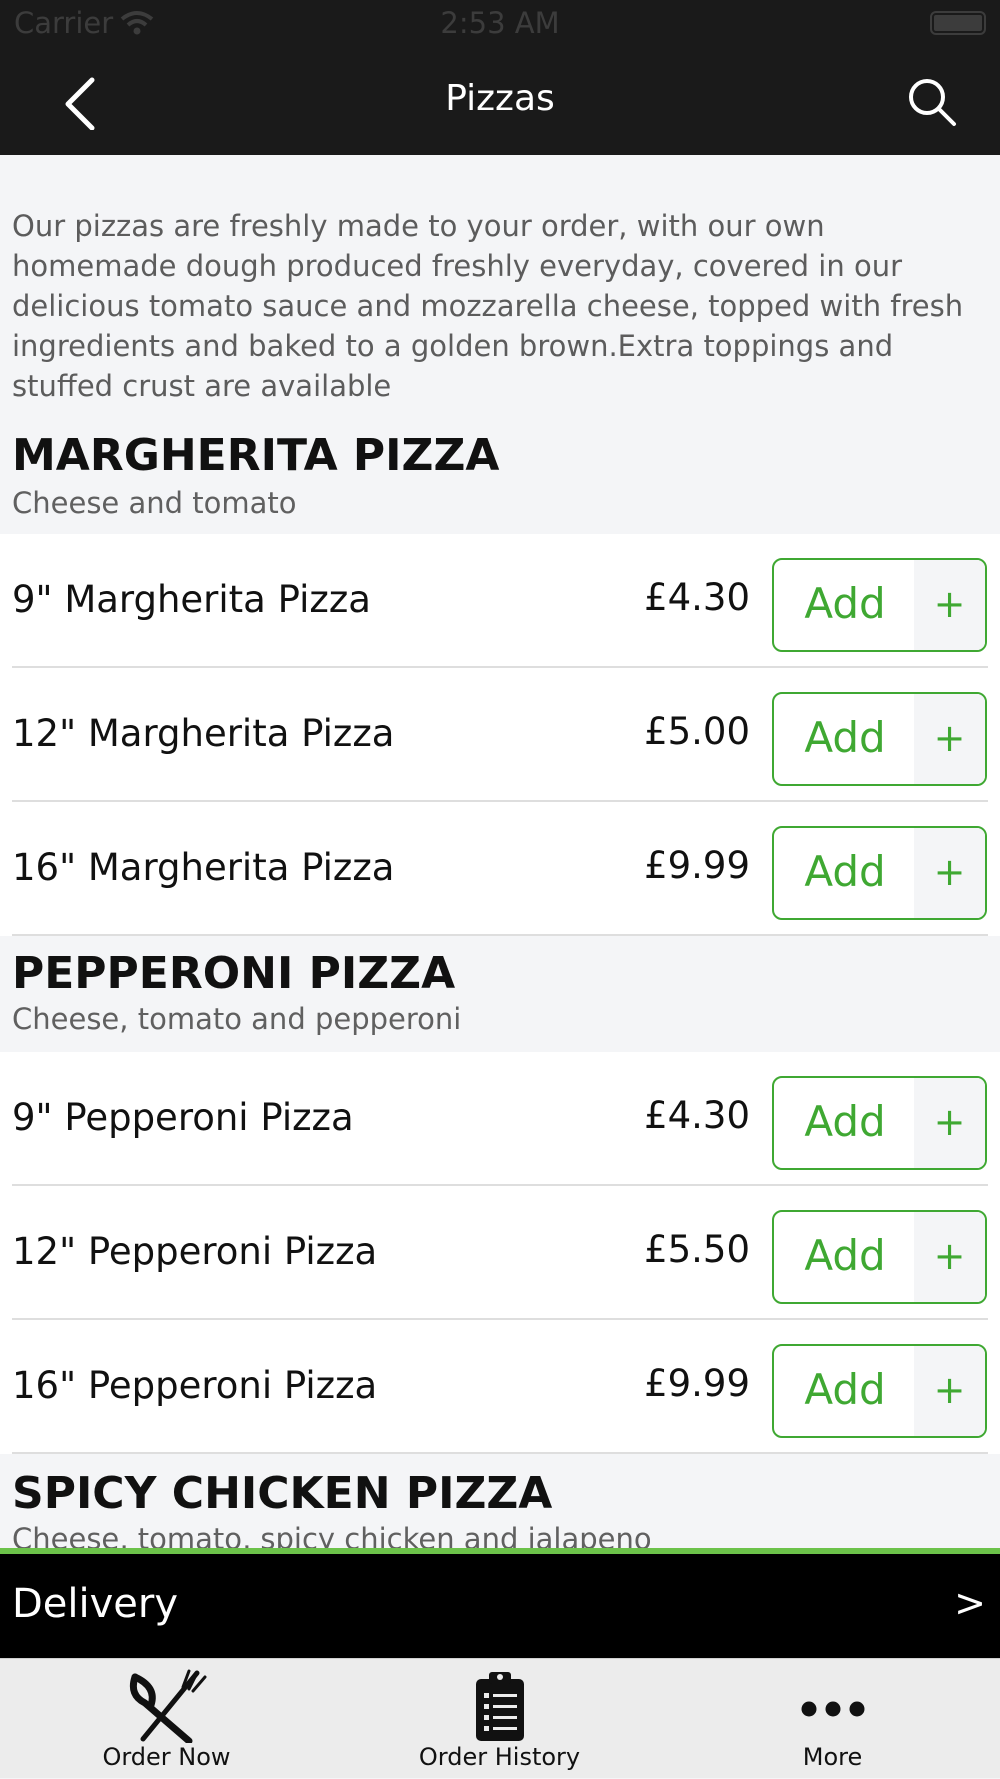 The height and width of the screenshot is (1779, 1000). What do you see at coordinates (154, 503) in the screenshot?
I see `section-description: Cheese and tomato` at bounding box center [154, 503].